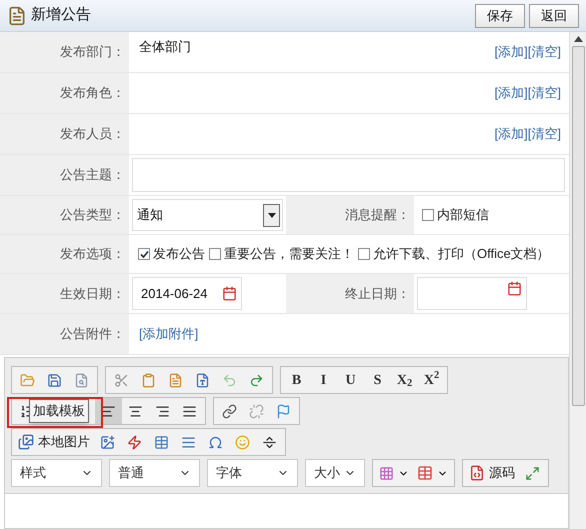 The width and height of the screenshot is (586, 529). What do you see at coordinates (134, 442) in the screenshot?
I see `flash-icon` at bounding box center [134, 442].